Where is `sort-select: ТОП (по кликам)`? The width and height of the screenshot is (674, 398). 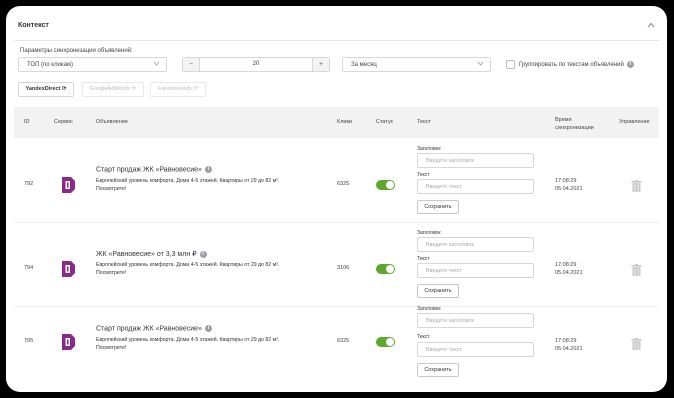 sort-select: ТОП (по кликам) is located at coordinates (92, 64).